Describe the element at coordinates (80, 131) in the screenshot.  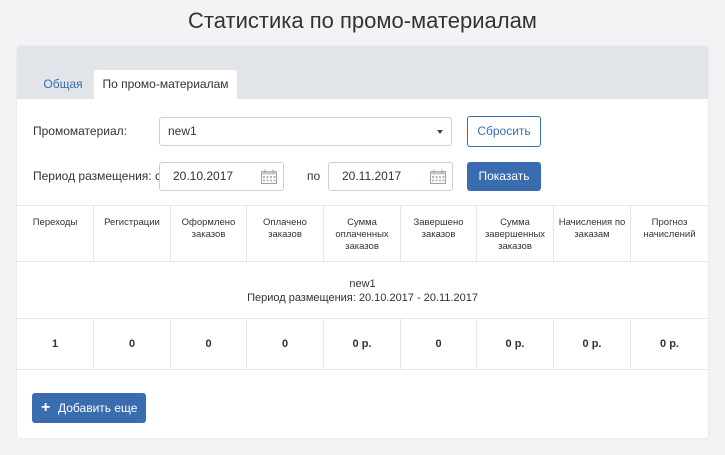
I see `promo-material-label: Промоматериал:` at that location.